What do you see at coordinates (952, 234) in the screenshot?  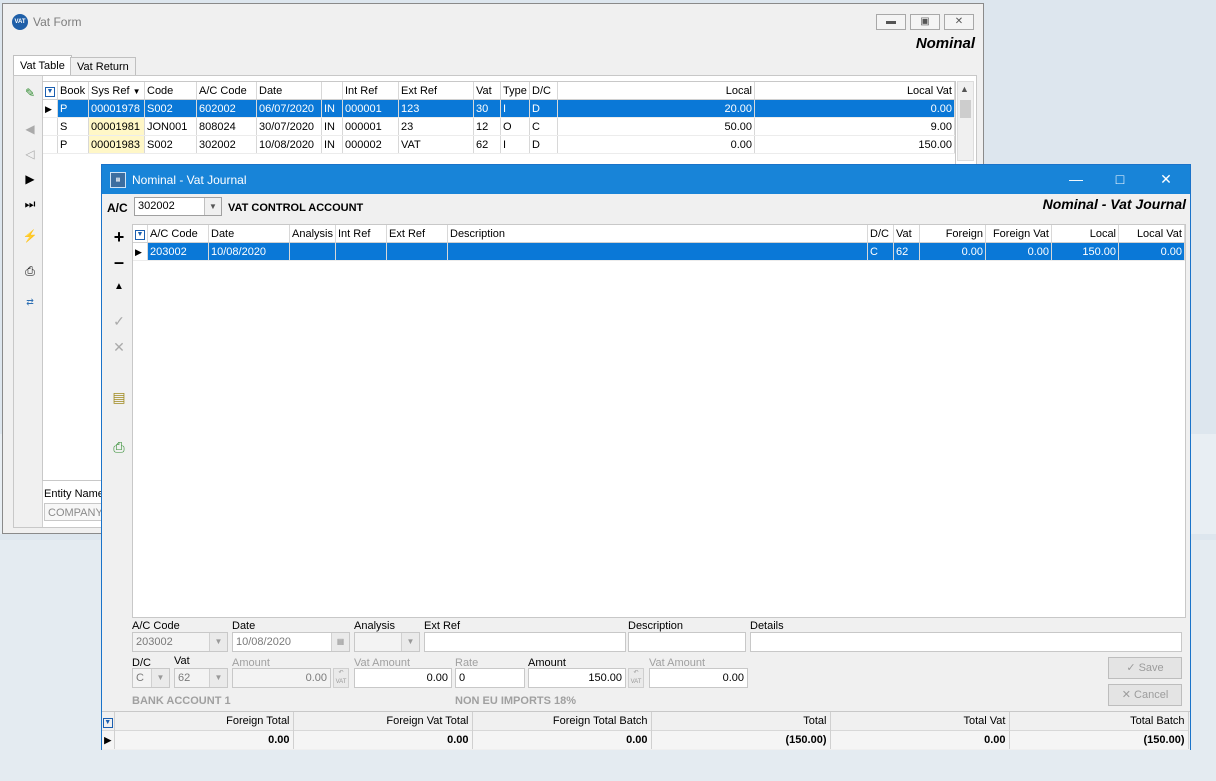 I see `column-header: Foreign` at bounding box center [952, 234].